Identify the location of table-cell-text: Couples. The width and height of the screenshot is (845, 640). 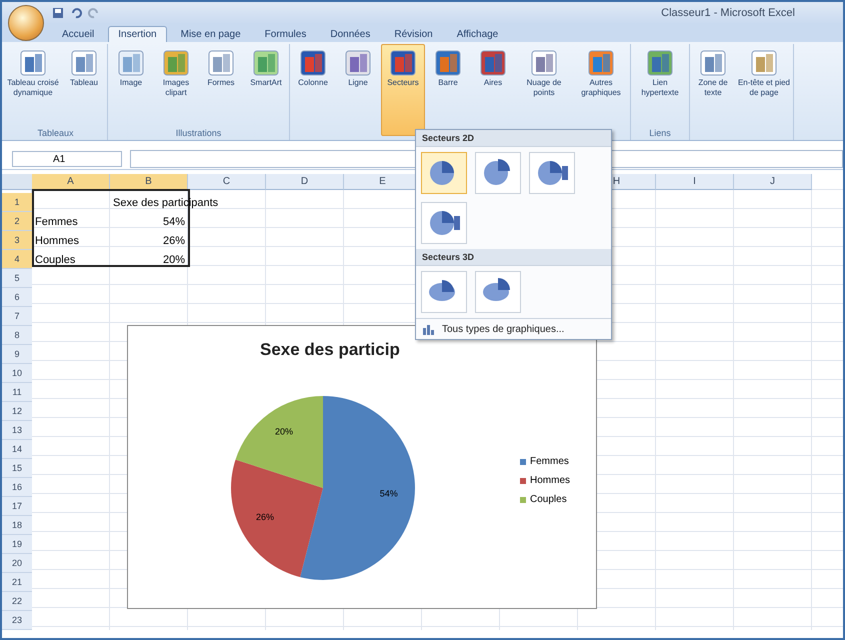
(55, 260).